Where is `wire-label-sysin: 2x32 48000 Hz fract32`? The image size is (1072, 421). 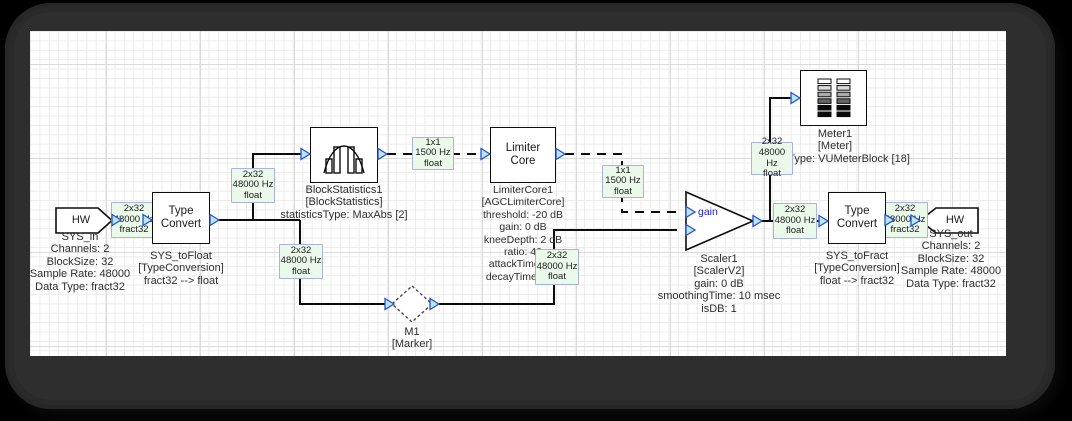
wire-label-sysin: 2x32 48000 Hz fract32 is located at coordinates (134, 220).